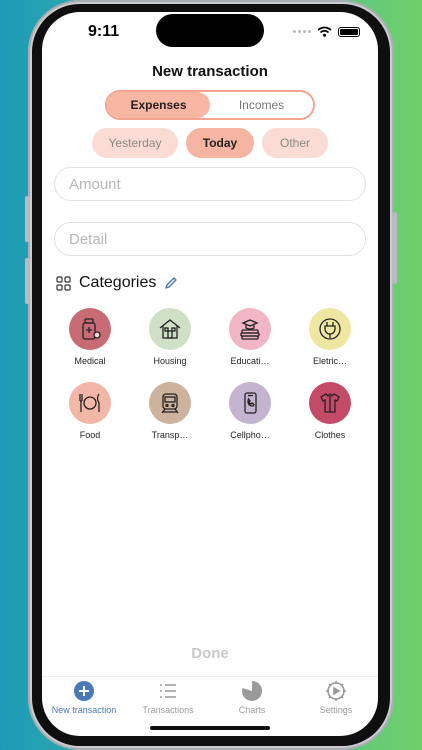  Describe the element at coordinates (250, 403) in the screenshot. I see `smartphone-icon` at that location.